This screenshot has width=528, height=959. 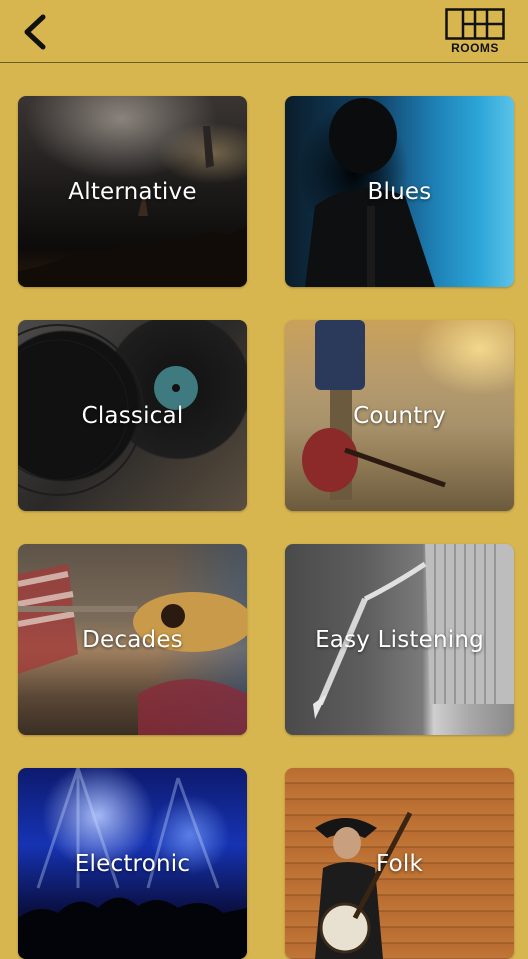 I want to click on genre-tile-electronic: Electronic, so click(x=132, y=863).